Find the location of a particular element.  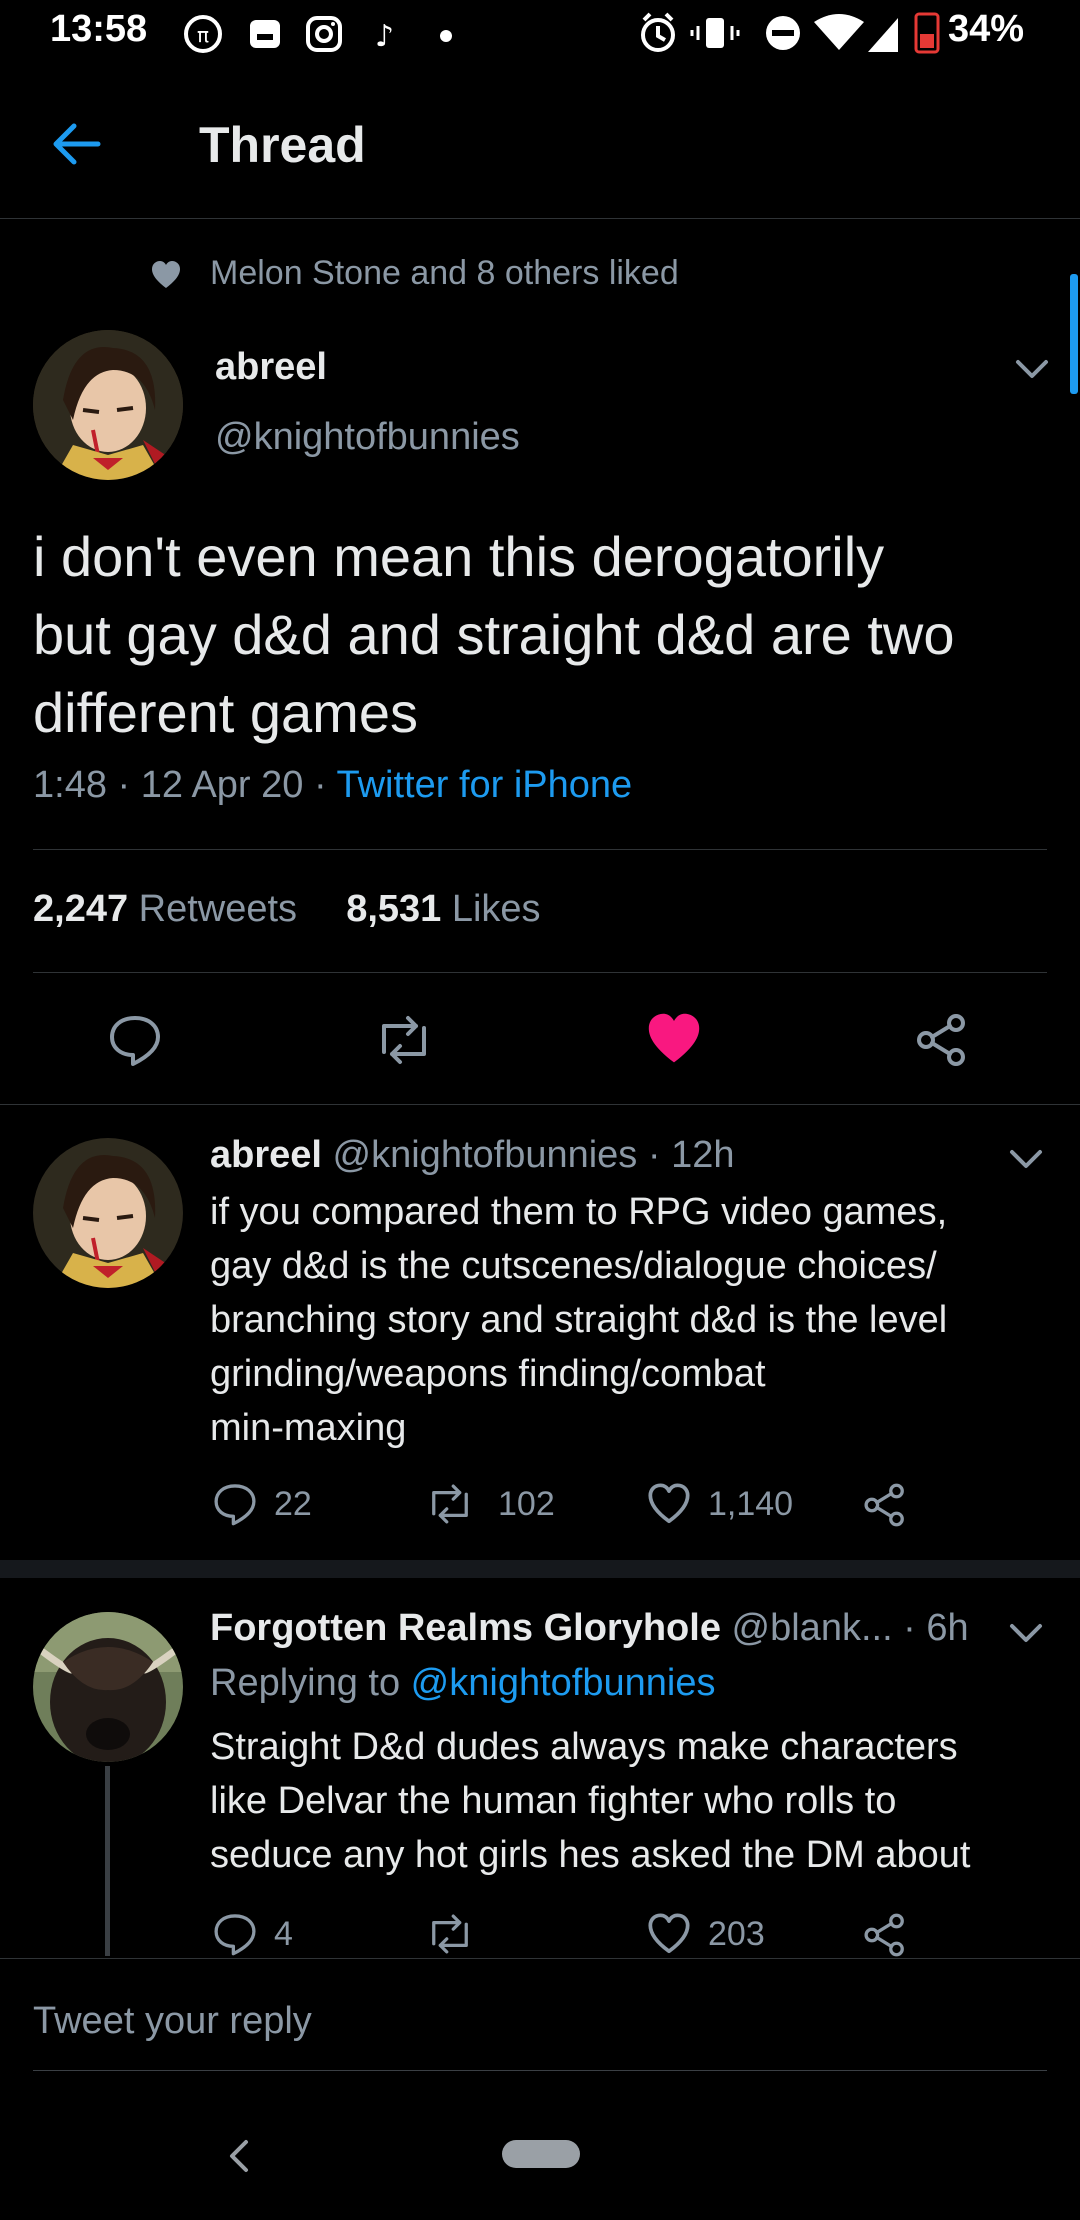

thread-line is located at coordinates (107, 1861).